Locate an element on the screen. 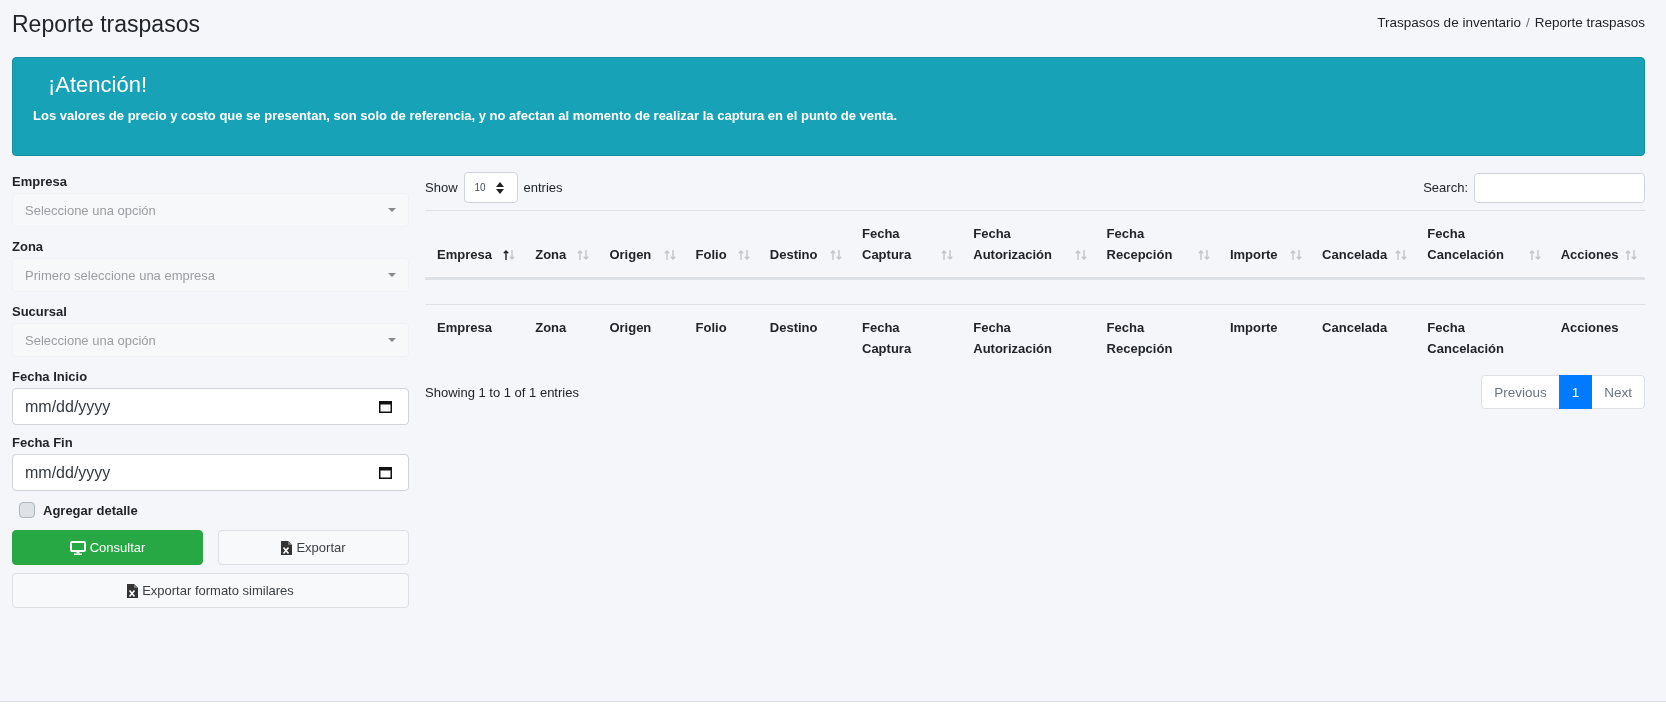  column-header: Folio is located at coordinates (720, 244).